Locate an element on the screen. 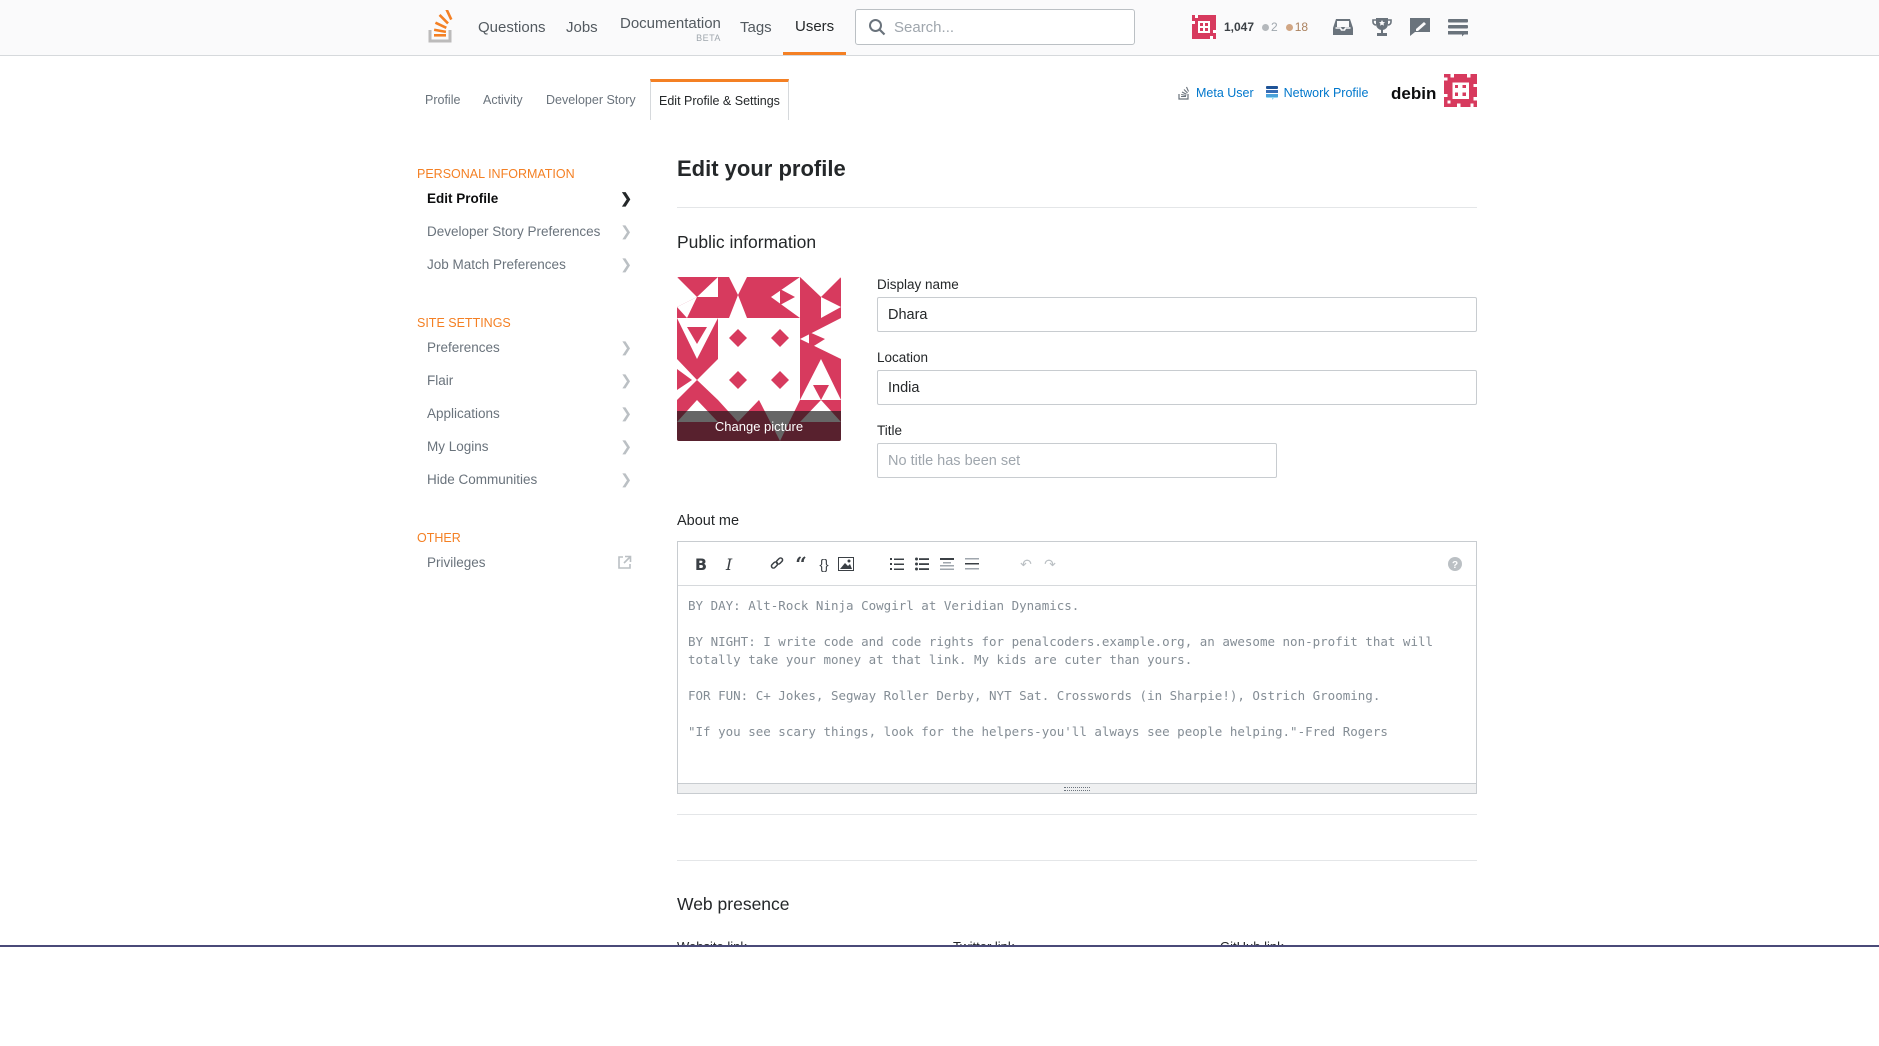  search-icon is located at coordinates (877, 27).